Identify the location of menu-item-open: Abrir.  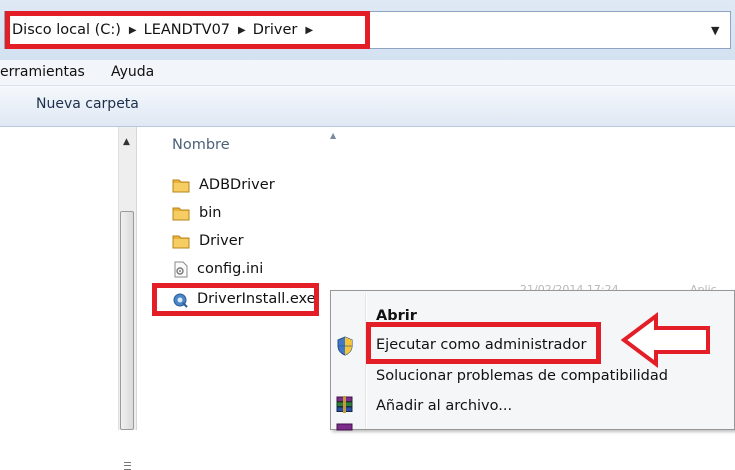
(396, 316).